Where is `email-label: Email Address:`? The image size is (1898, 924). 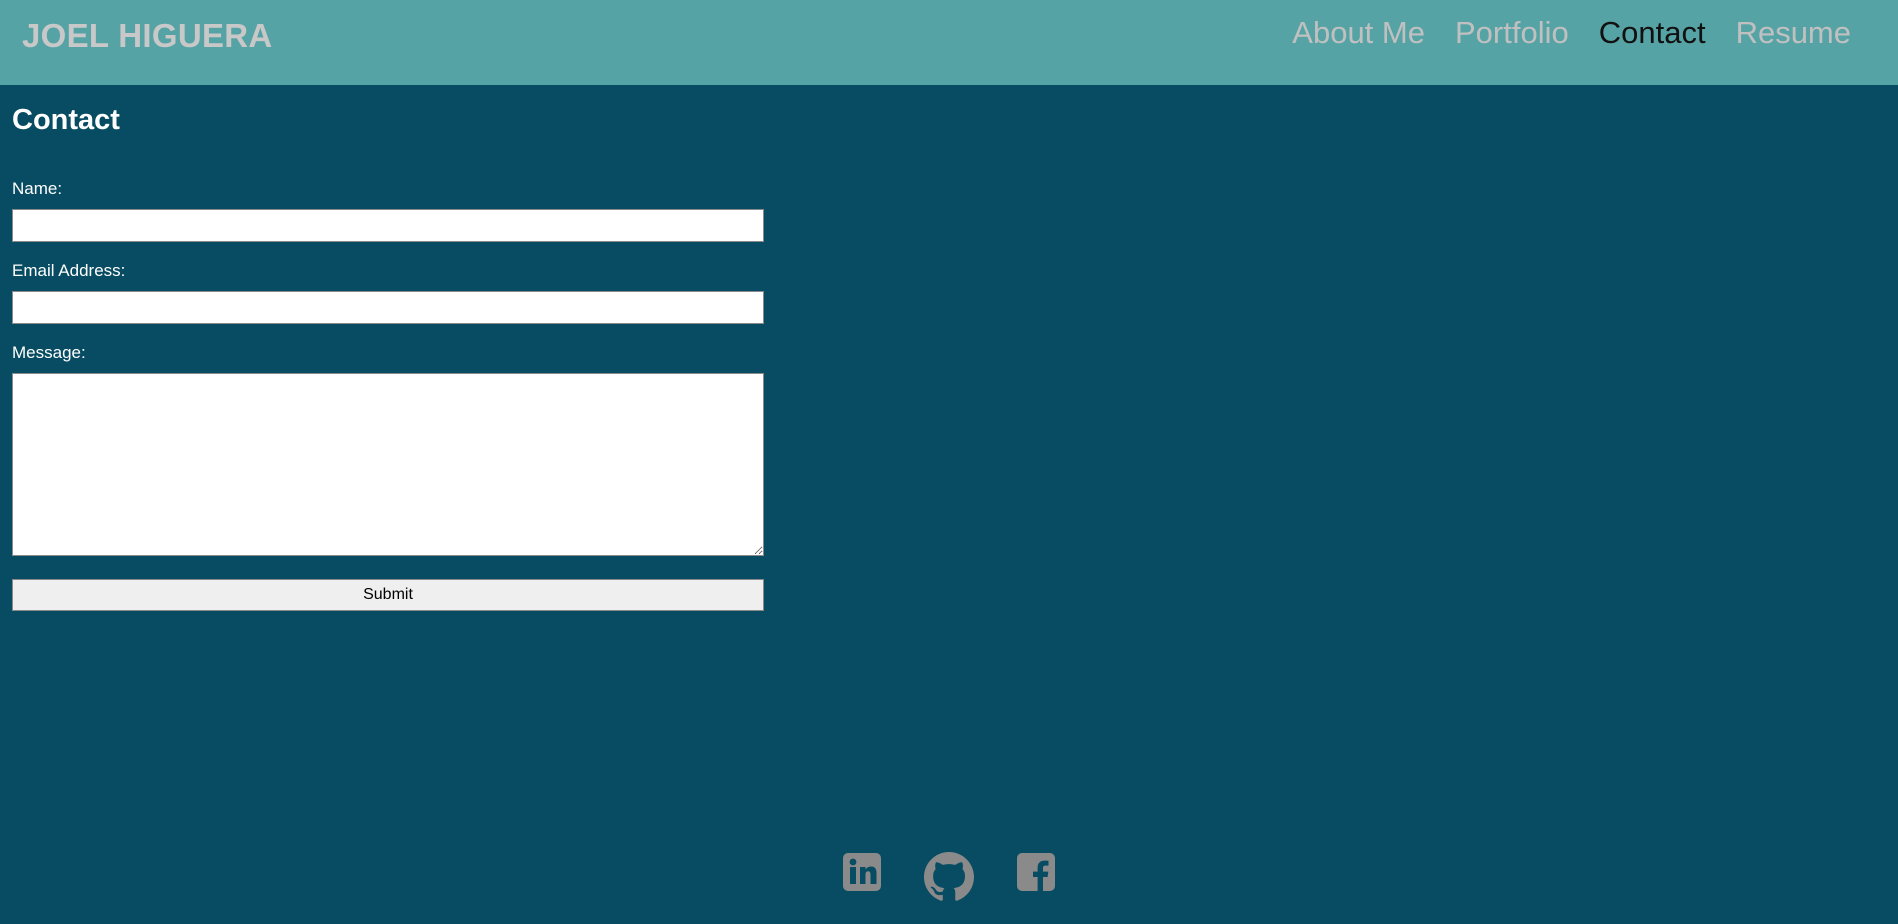
email-label: Email Address: is located at coordinates (69, 270).